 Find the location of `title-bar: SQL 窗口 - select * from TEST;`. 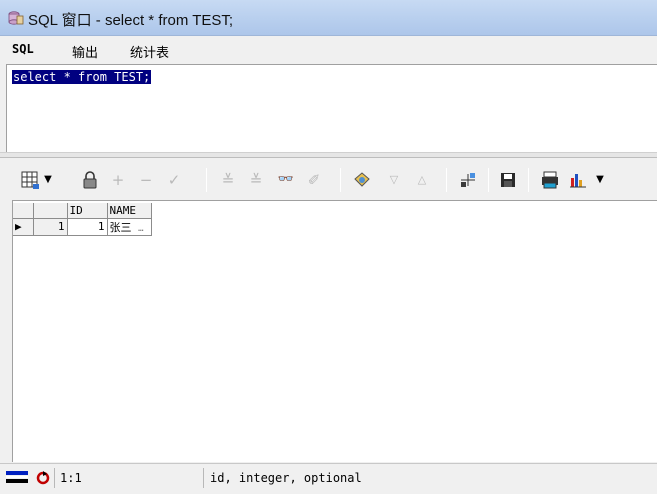

title-bar: SQL 窗口 - select * from TEST; is located at coordinates (328, 18).